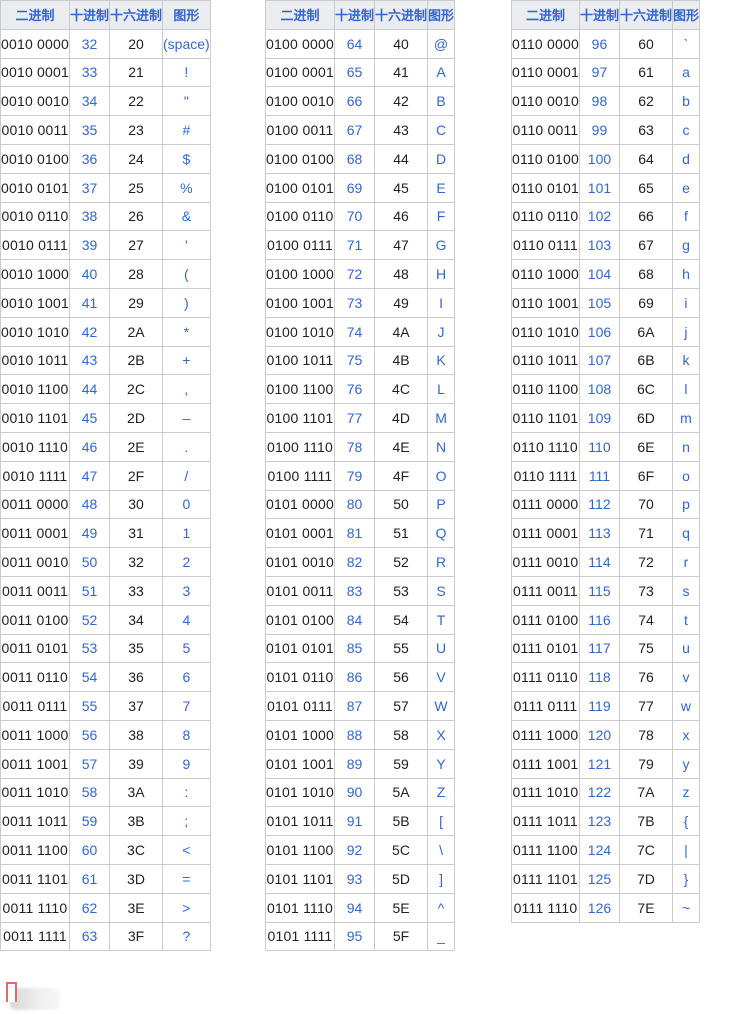 The height and width of the screenshot is (1014, 750). I want to click on glyph-cell: C, so click(441, 130).